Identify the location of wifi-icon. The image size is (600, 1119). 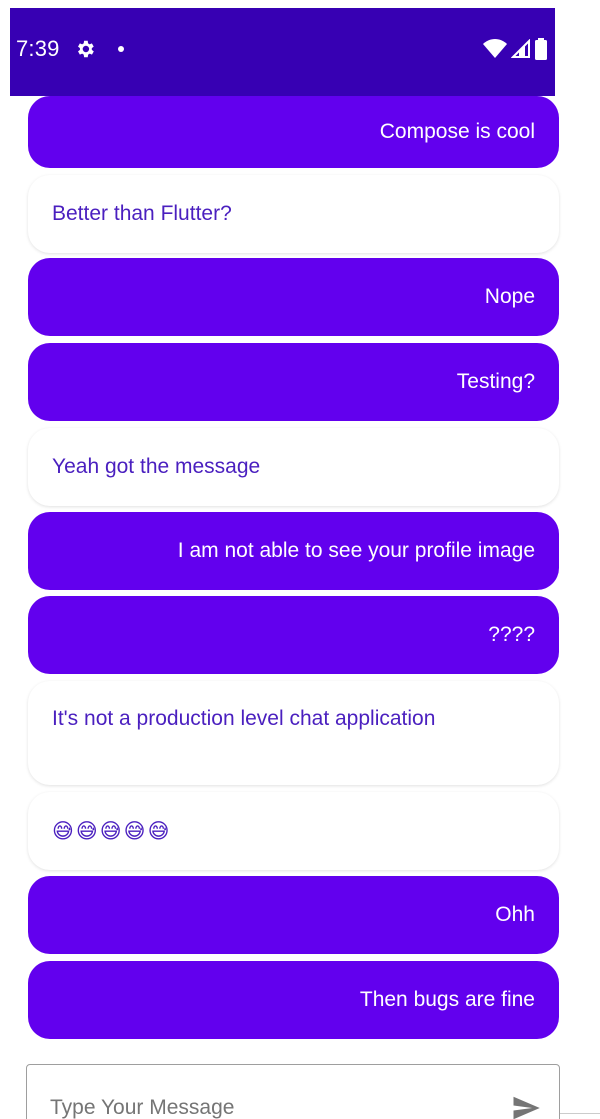
(495, 48).